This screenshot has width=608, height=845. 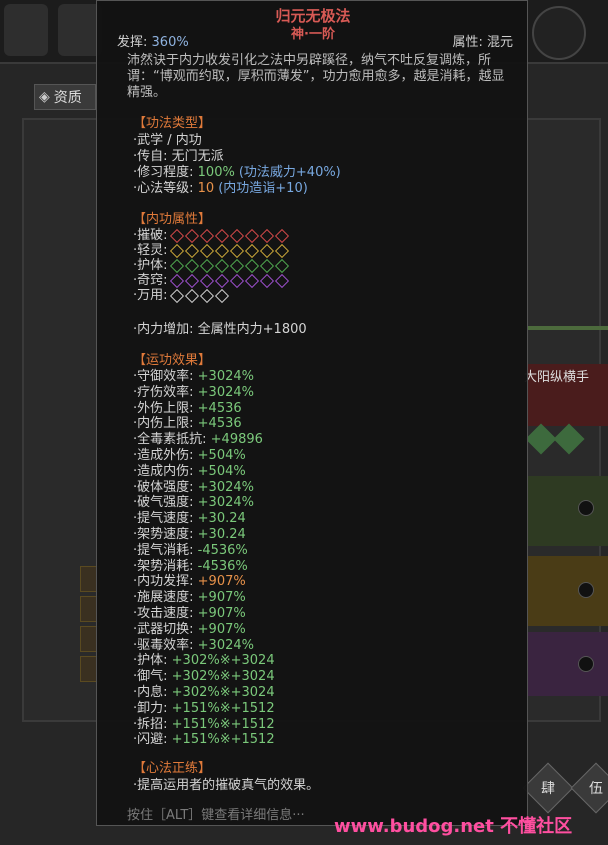 I want to click on neili-value: 全属性内力+1800, so click(x=252, y=329).